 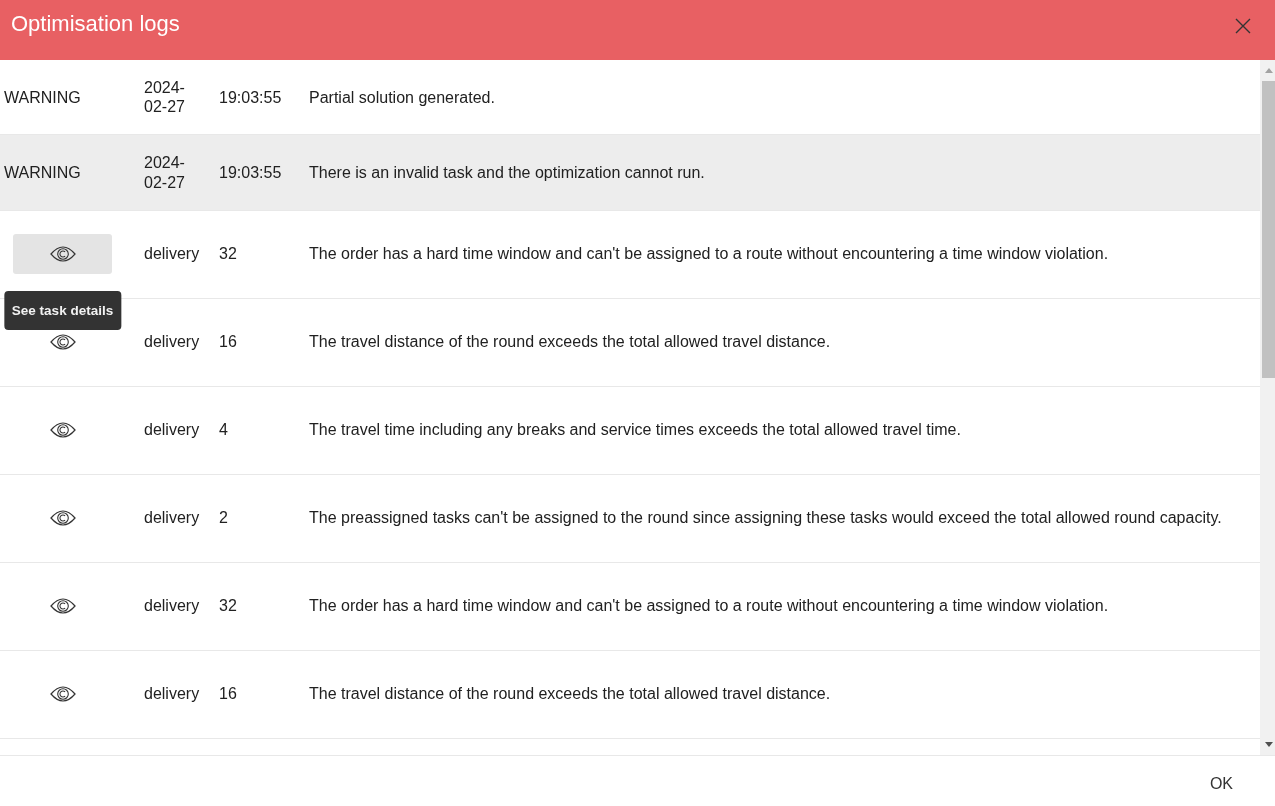 I want to click on ok-button: OK, so click(x=1221, y=784).